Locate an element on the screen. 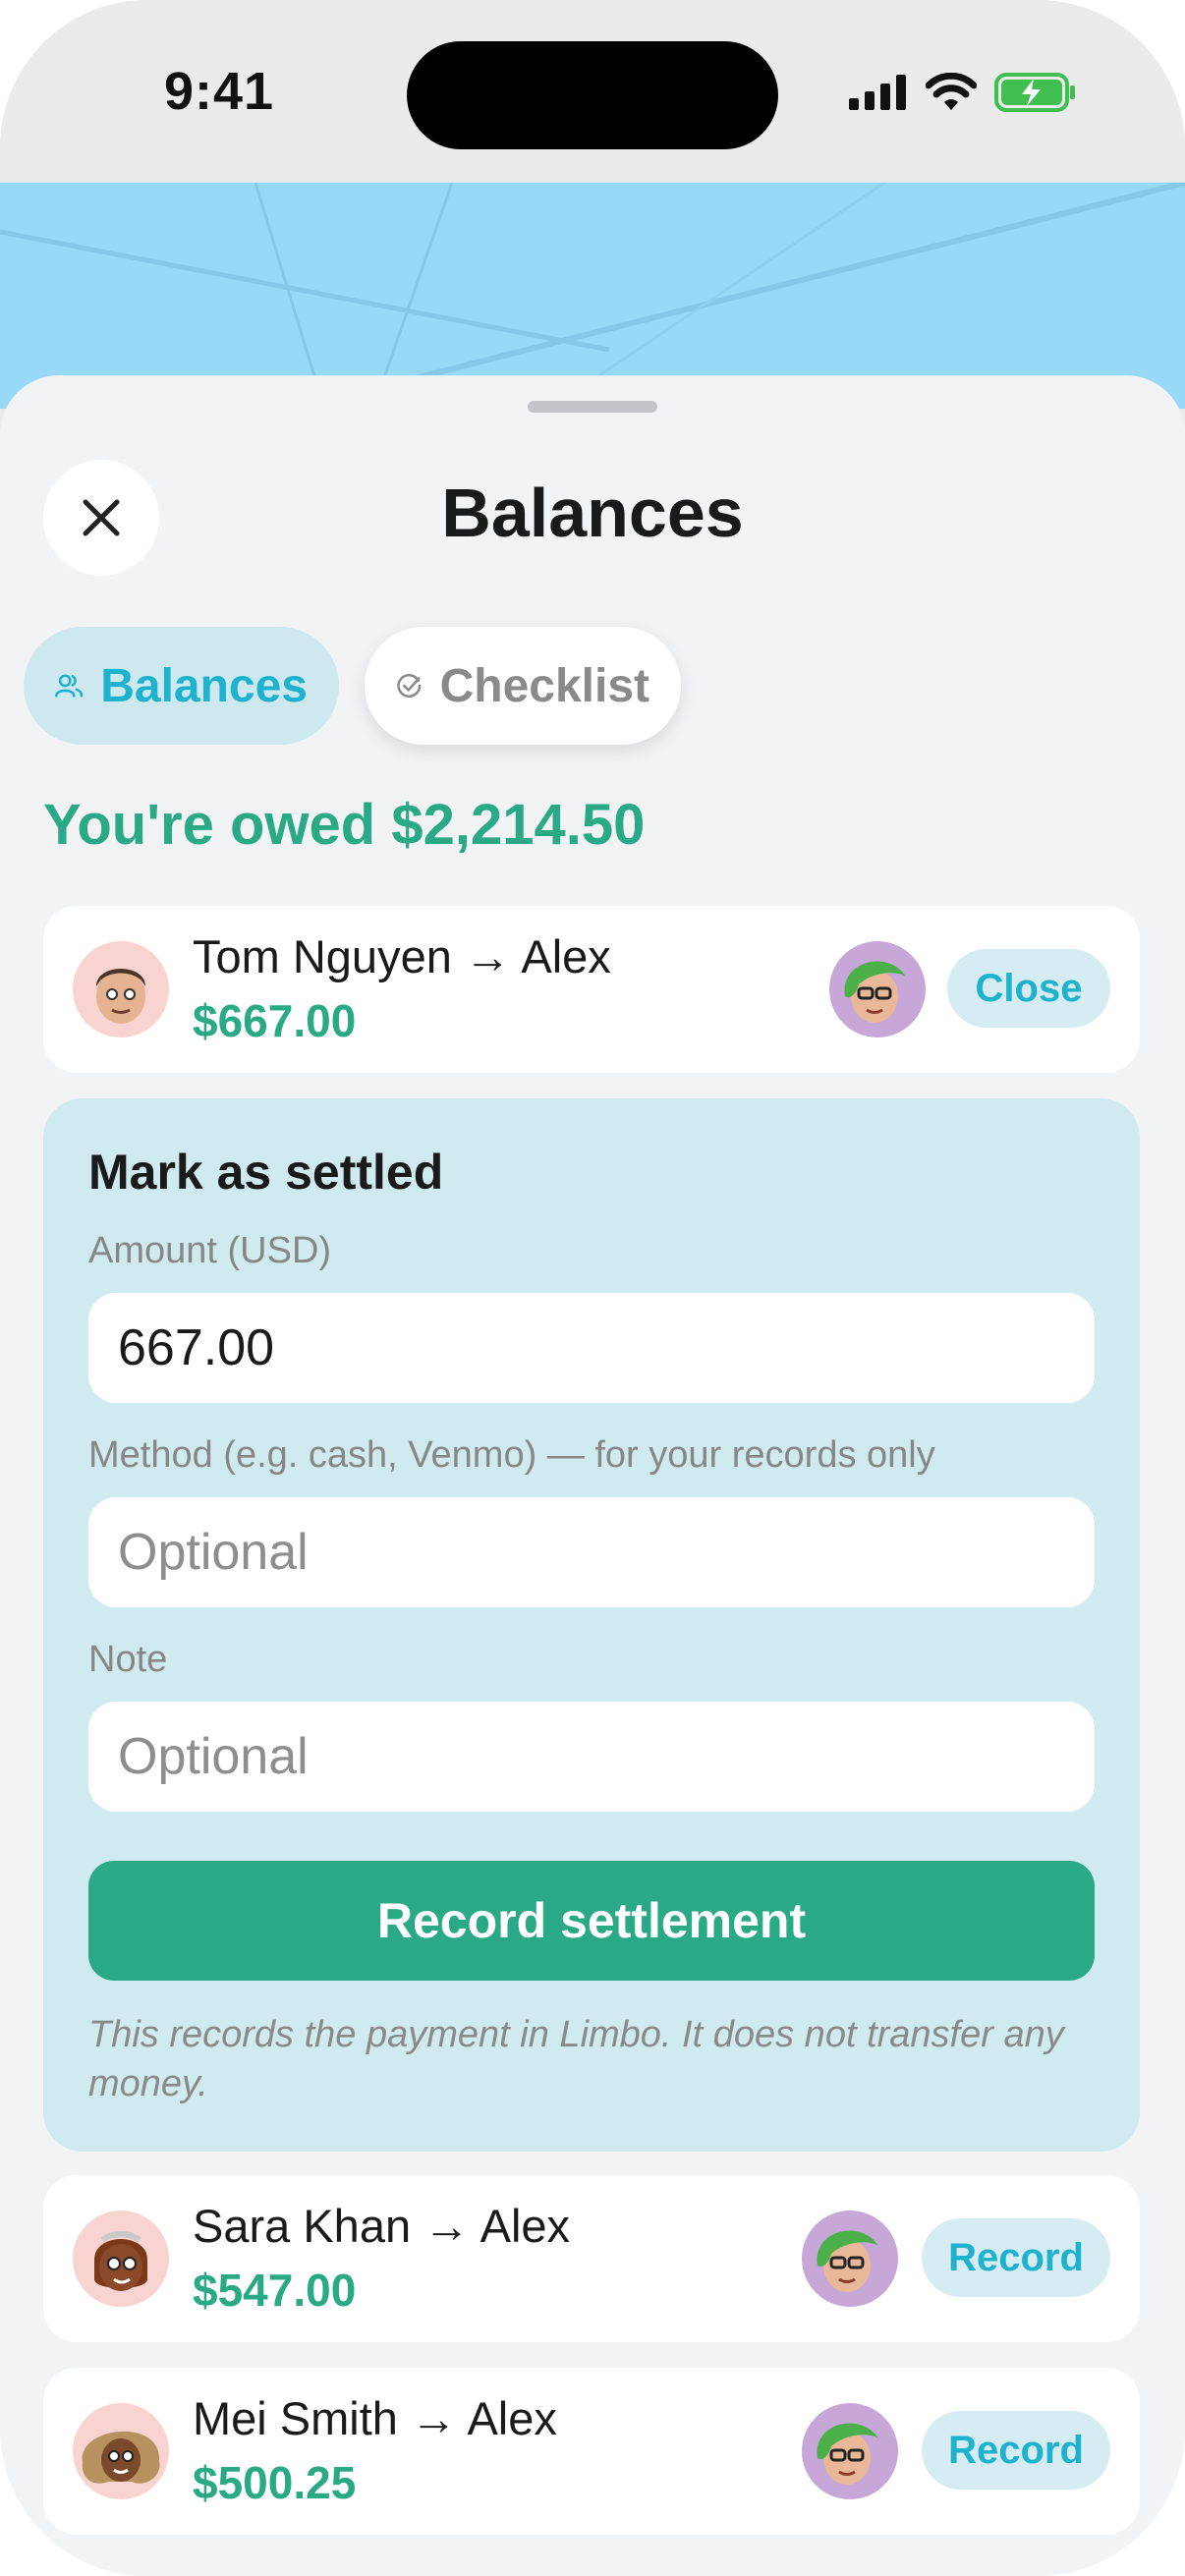  close-row-button: Close is located at coordinates (1029, 988).